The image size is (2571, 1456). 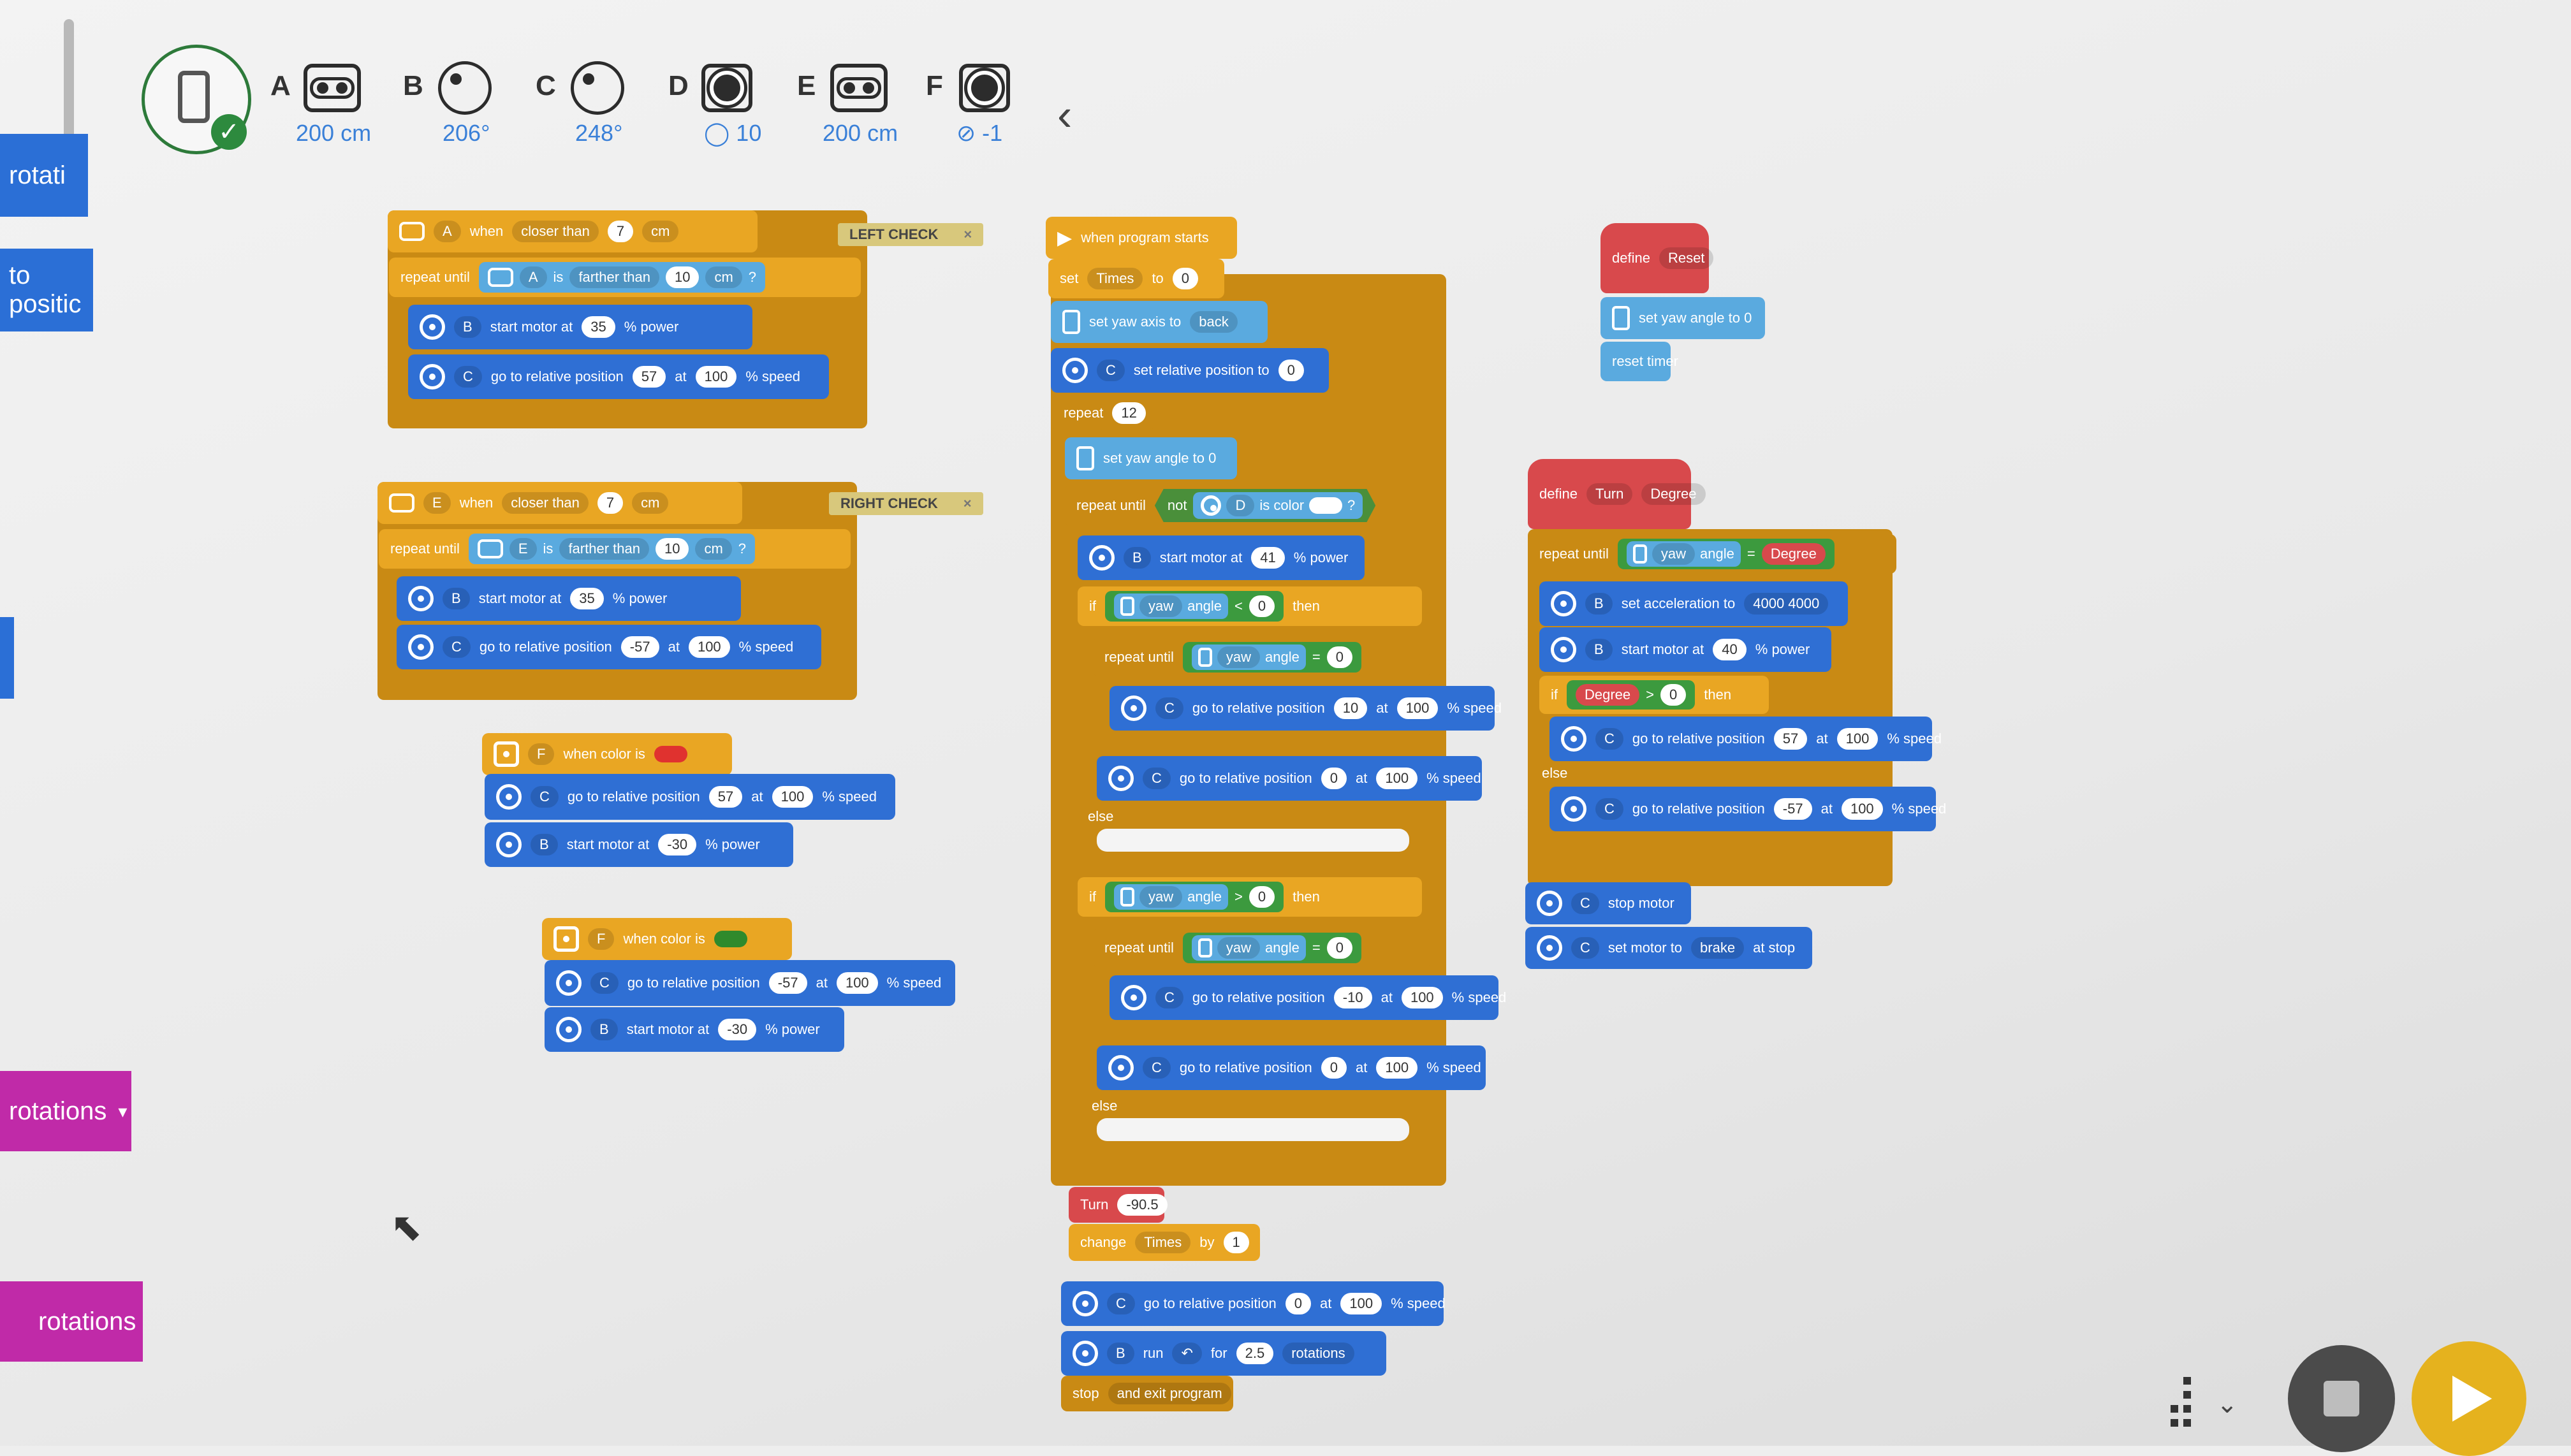 What do you see at coordinates (1318, 1353) in the screenshot?
I see `unit-dropdown: rotations` at bounding box center [1318, 1353].